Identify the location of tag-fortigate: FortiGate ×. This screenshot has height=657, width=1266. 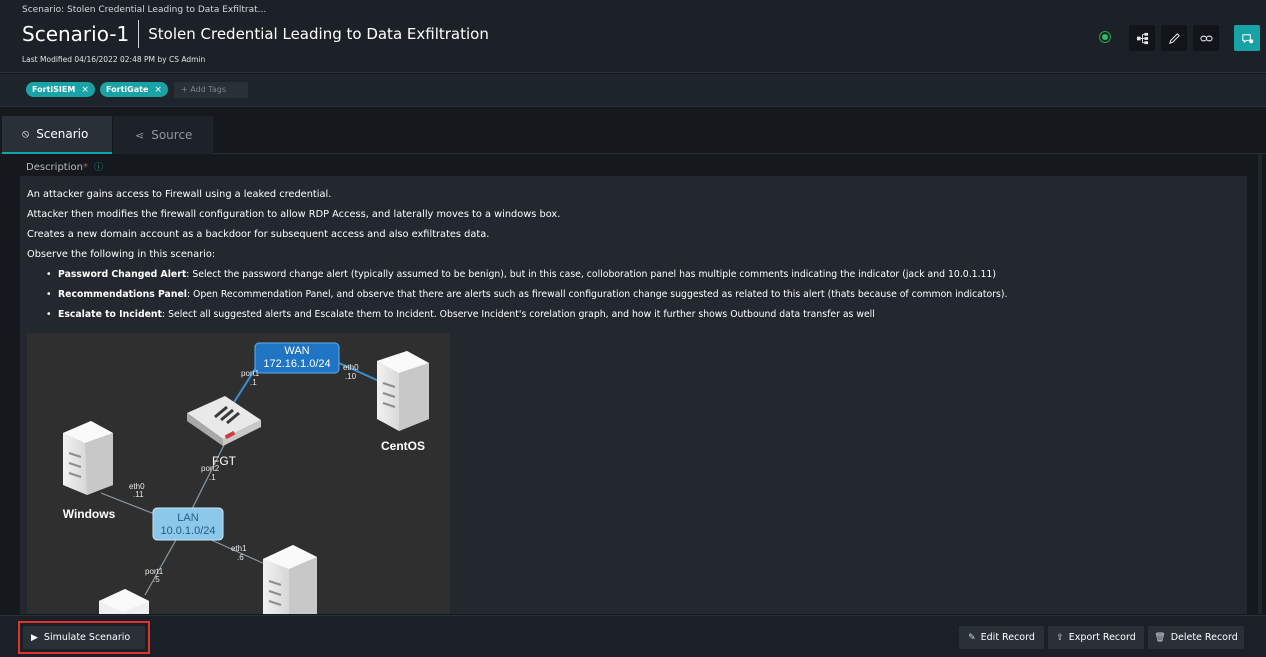
(134, 89).